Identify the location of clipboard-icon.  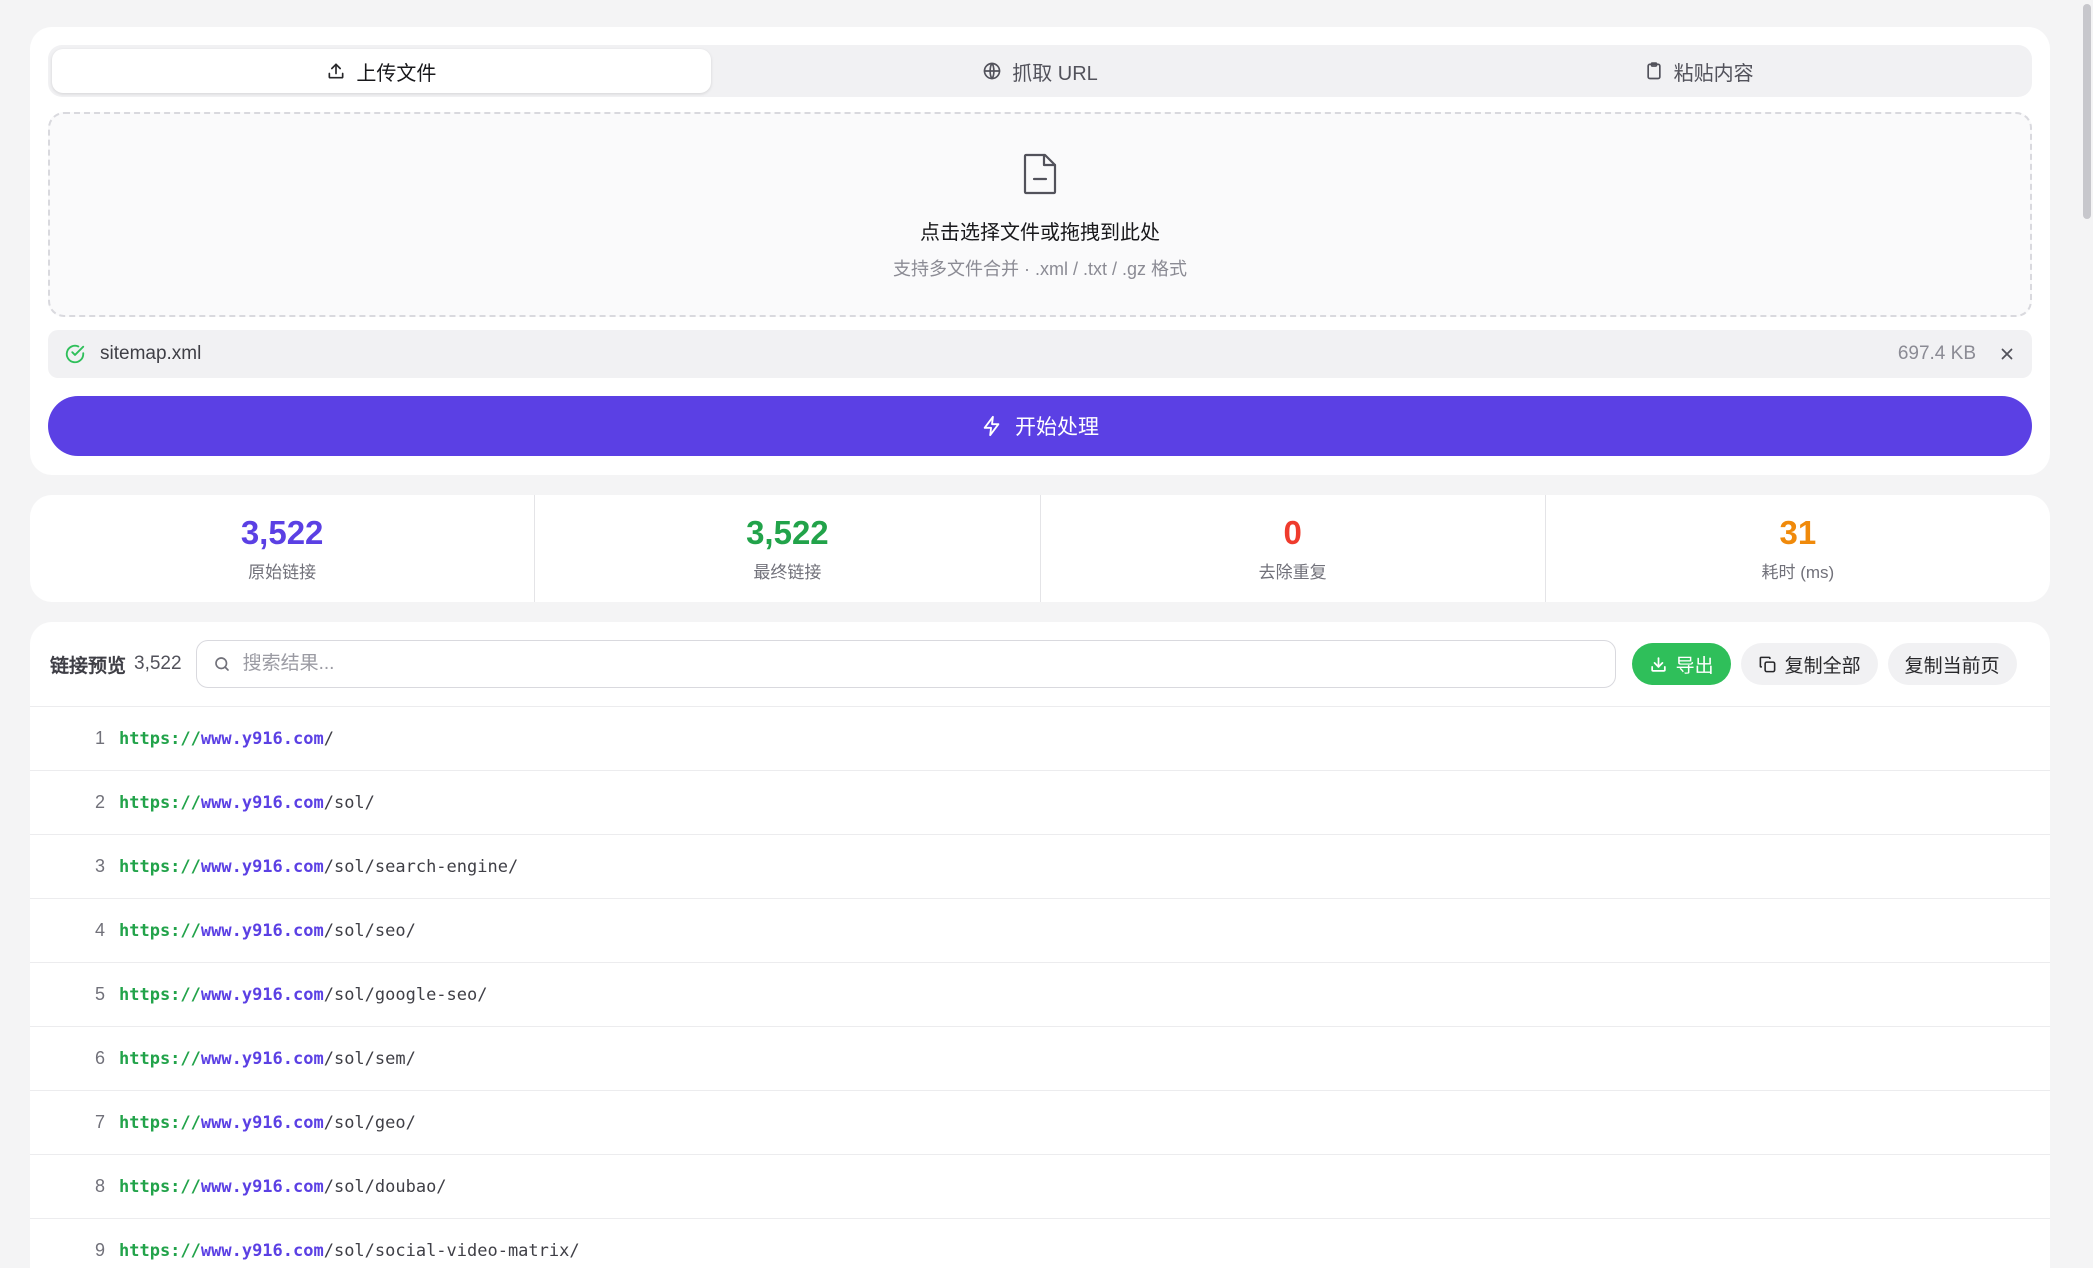
(1654, 71).